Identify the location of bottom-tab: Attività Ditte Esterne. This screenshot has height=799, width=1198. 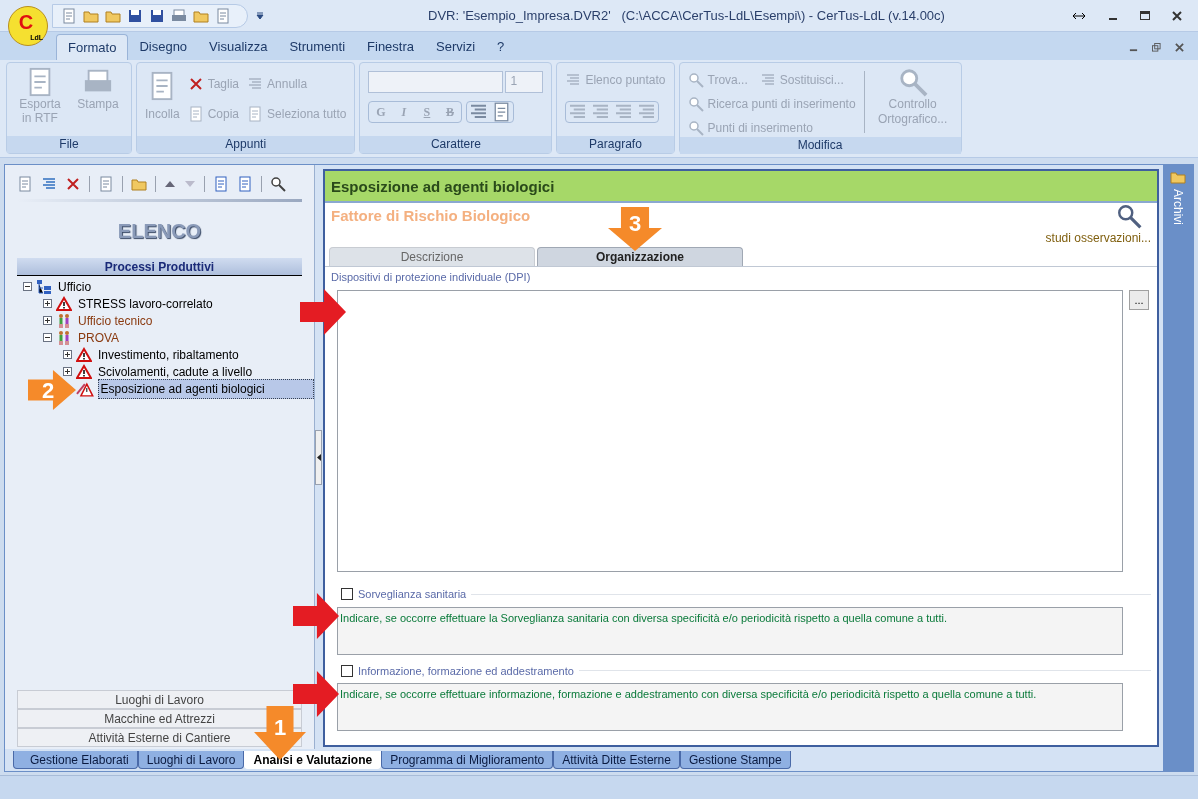
(616, 760).